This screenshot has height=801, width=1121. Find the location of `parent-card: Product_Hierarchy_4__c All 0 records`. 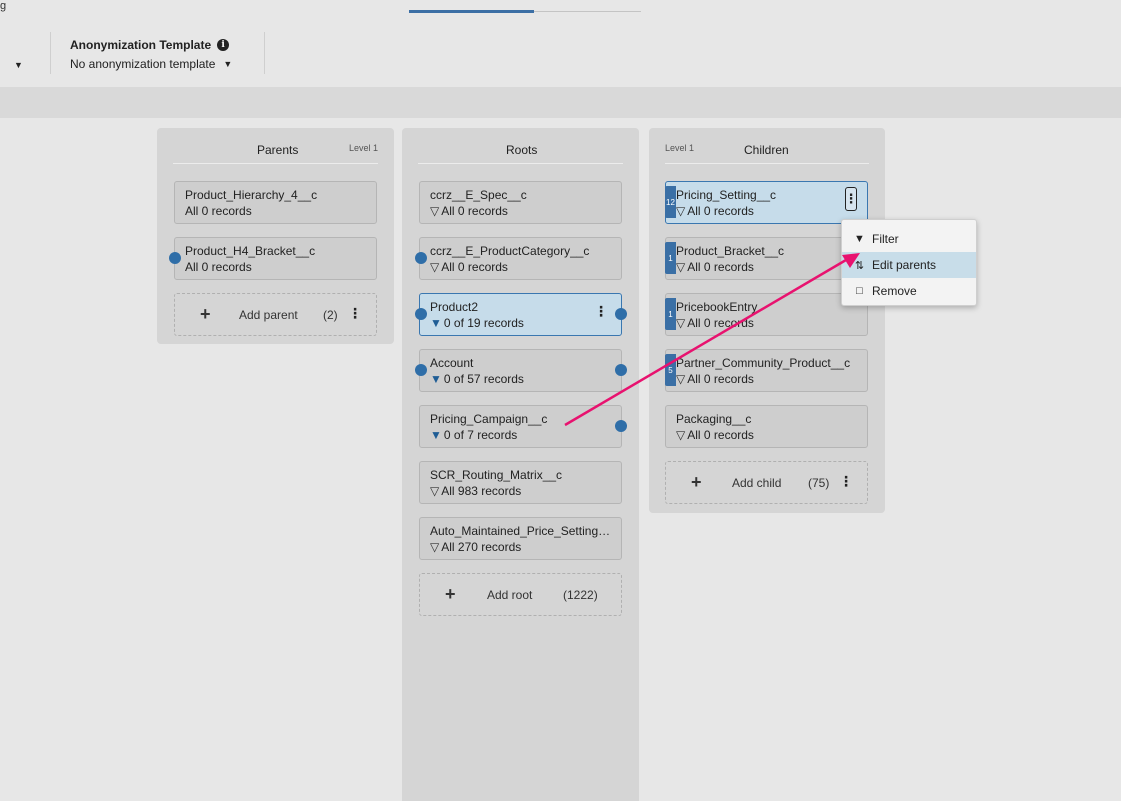

parent-card: Product_Hierarchy_4__c All 0 records is located at coordinates (275, 202).